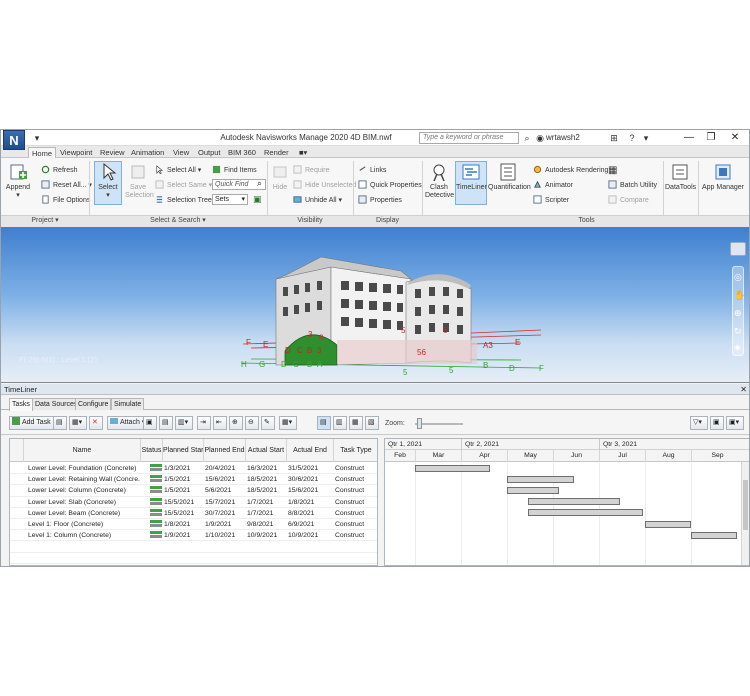  I want to click on cart-icon: ⊞, so click(614, 138).